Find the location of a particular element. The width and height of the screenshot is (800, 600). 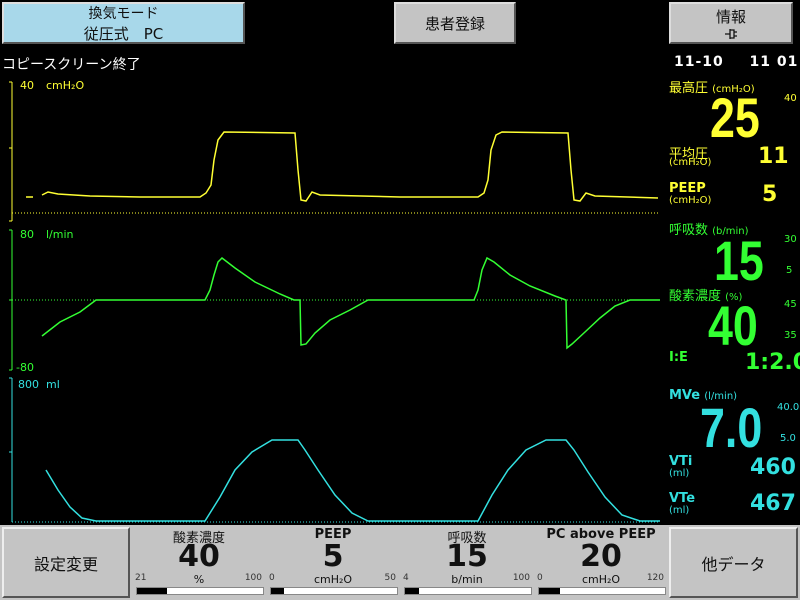

rr-alarm-high: 30 is located at coordinates (790, 239).